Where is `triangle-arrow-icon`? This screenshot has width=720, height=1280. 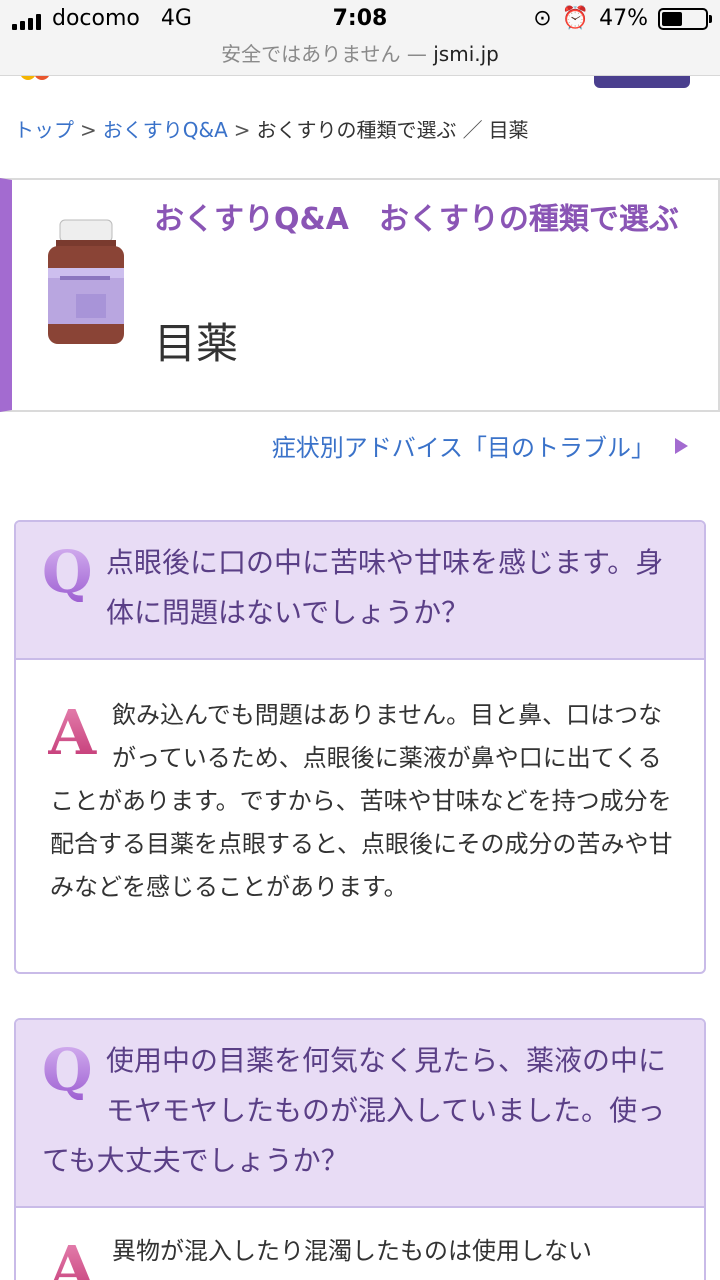
triangle-arrow-icon is located at coordinates (681, 445).